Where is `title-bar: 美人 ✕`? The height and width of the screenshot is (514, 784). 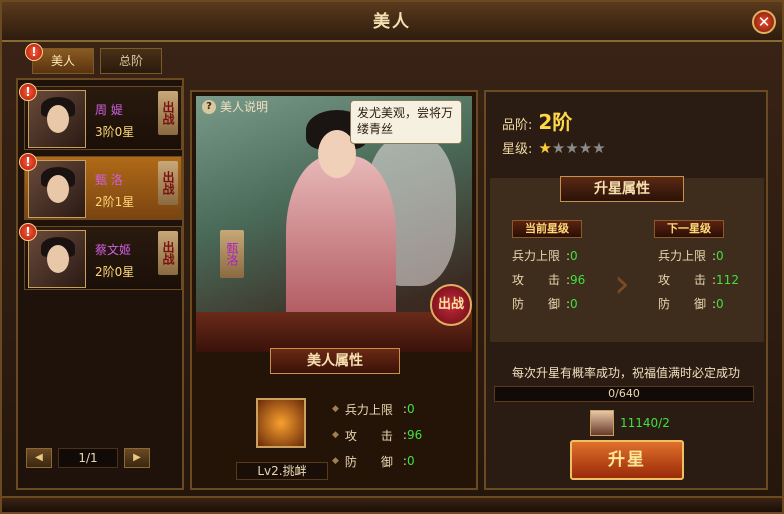
title-bar: 美人 ✕ is located at coordinates (392, 22).